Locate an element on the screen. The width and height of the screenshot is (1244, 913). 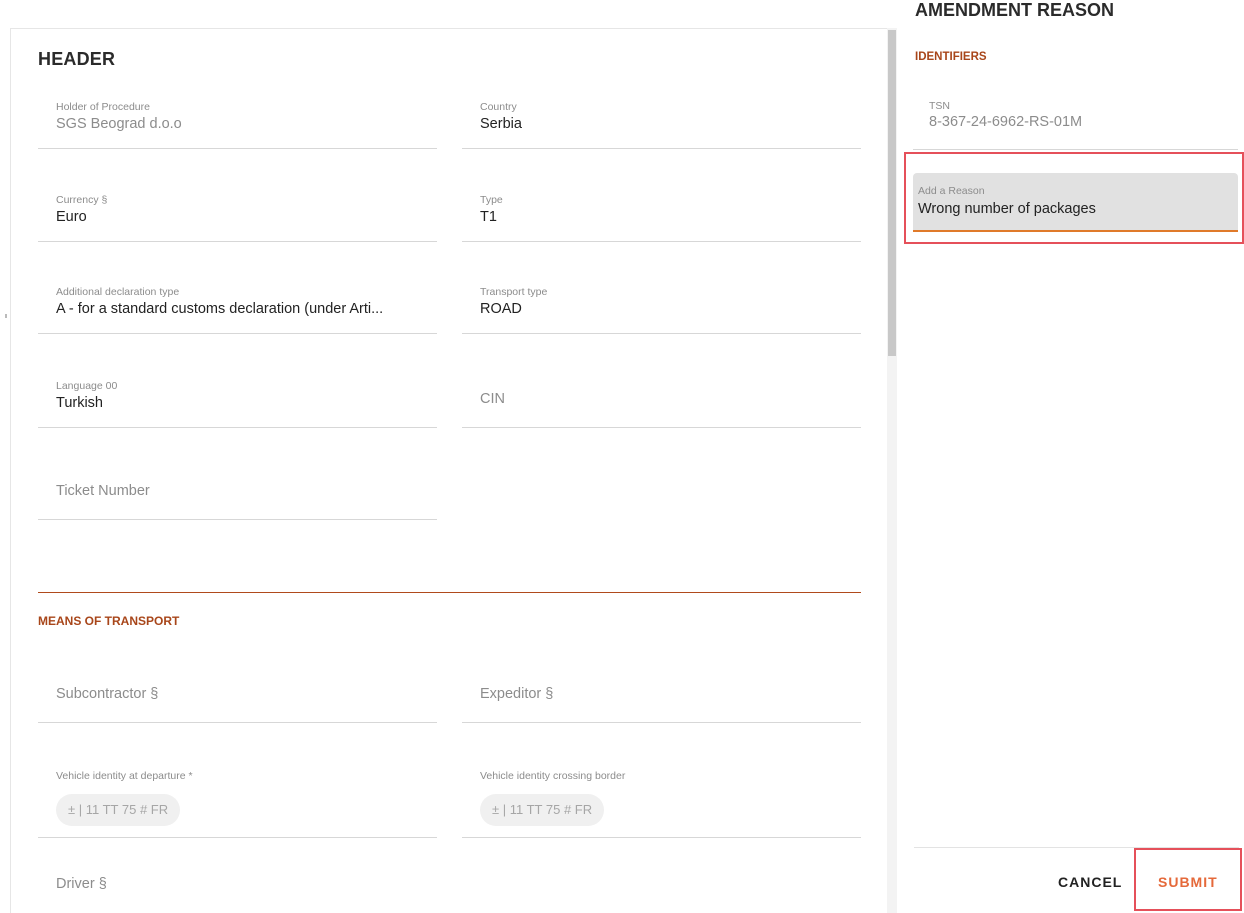
type-field: Type T1 is located at coordinates (661, 213).